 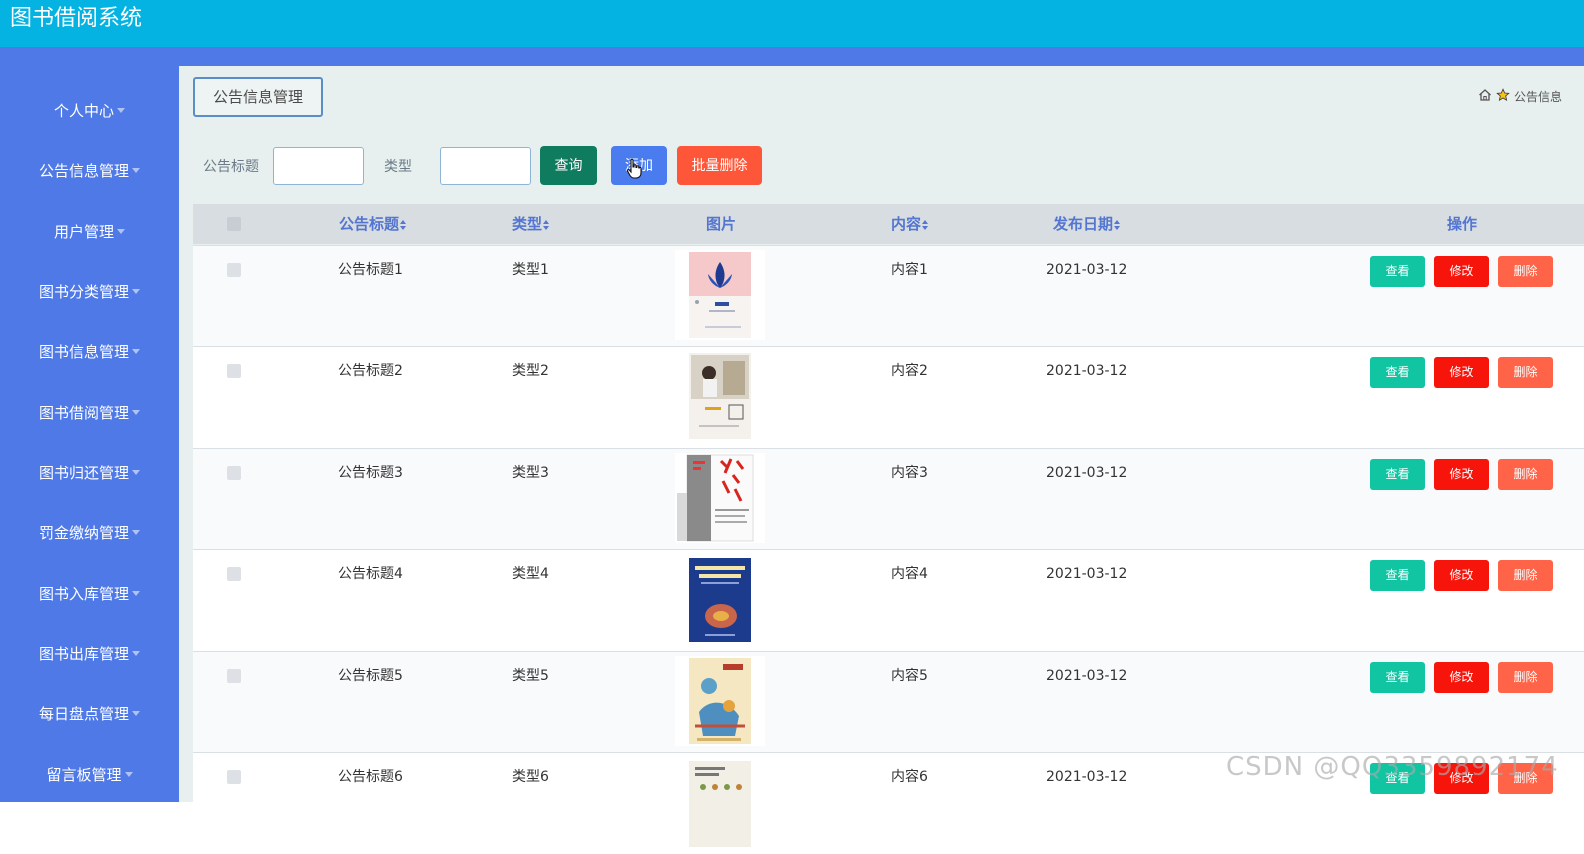 I want to click on title-filter-label: 公告标题, so click(x=231, y=167).